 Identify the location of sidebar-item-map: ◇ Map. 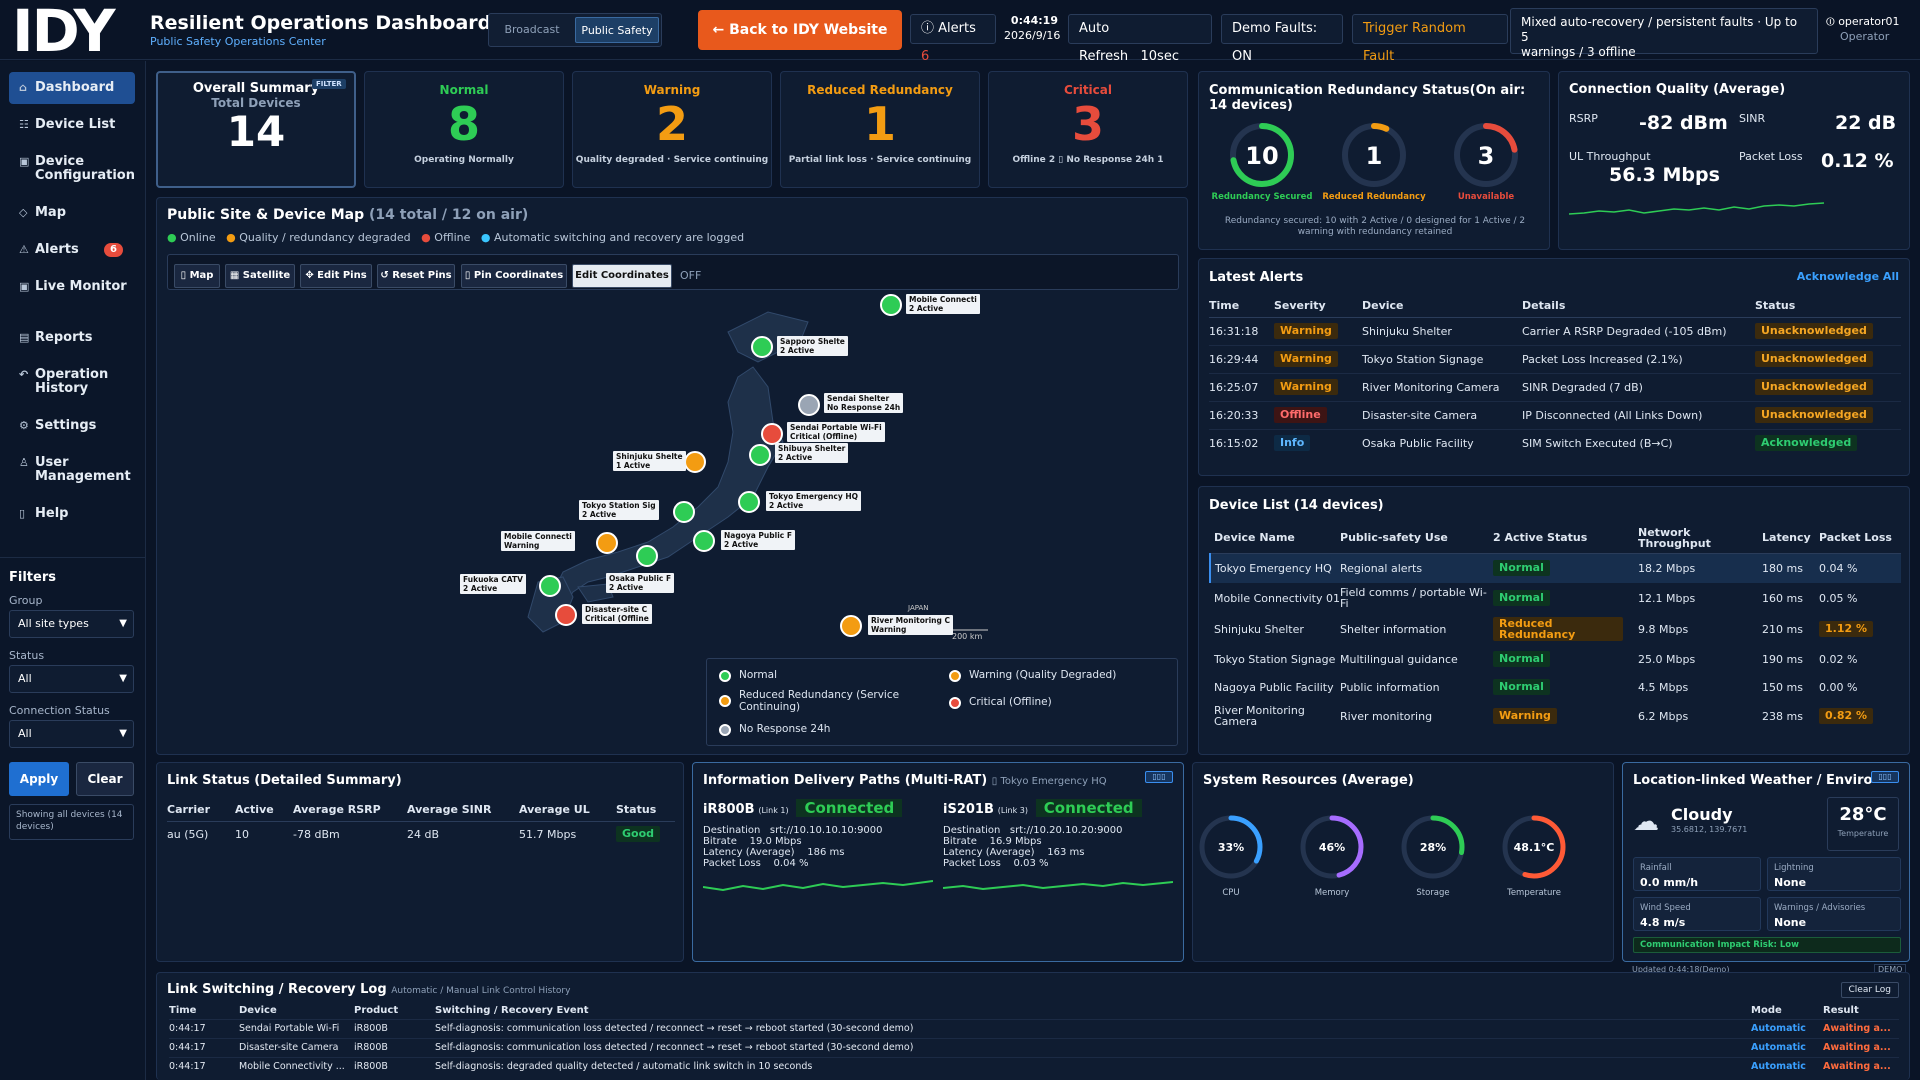
(72, 213).